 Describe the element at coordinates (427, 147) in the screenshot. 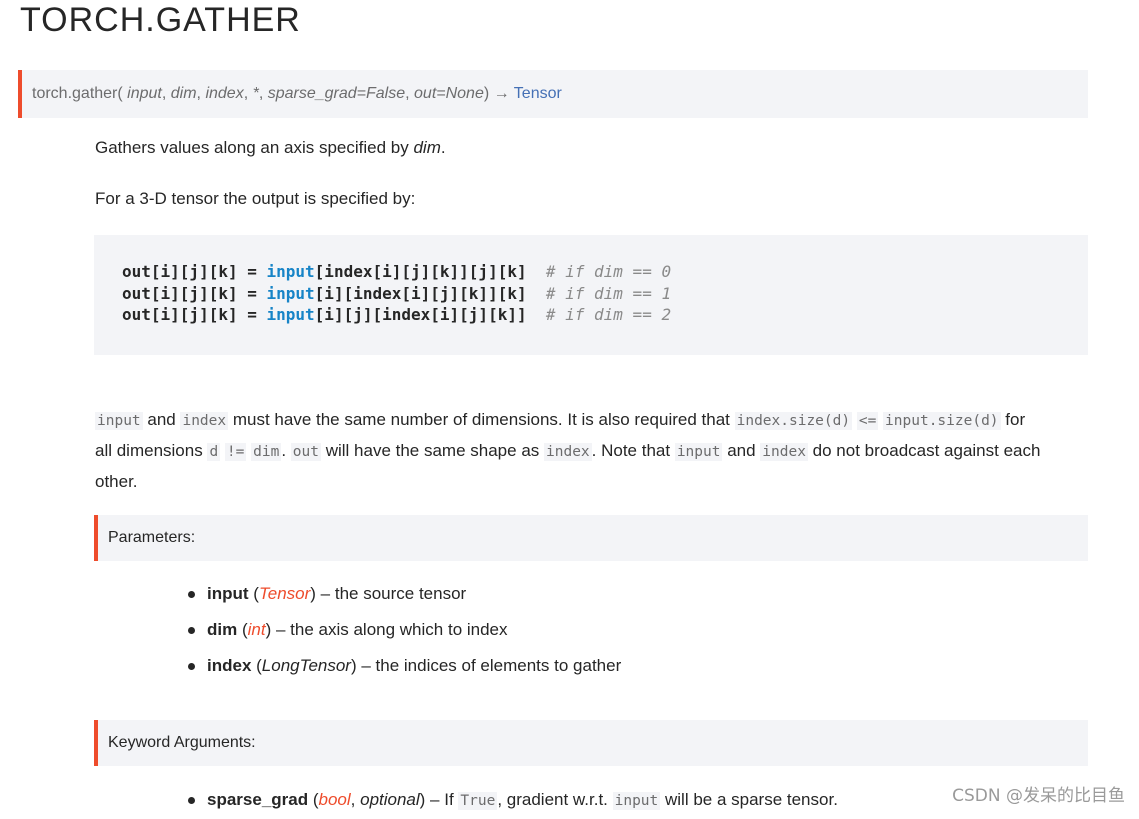

I see `dim-ref: dim` at that location.